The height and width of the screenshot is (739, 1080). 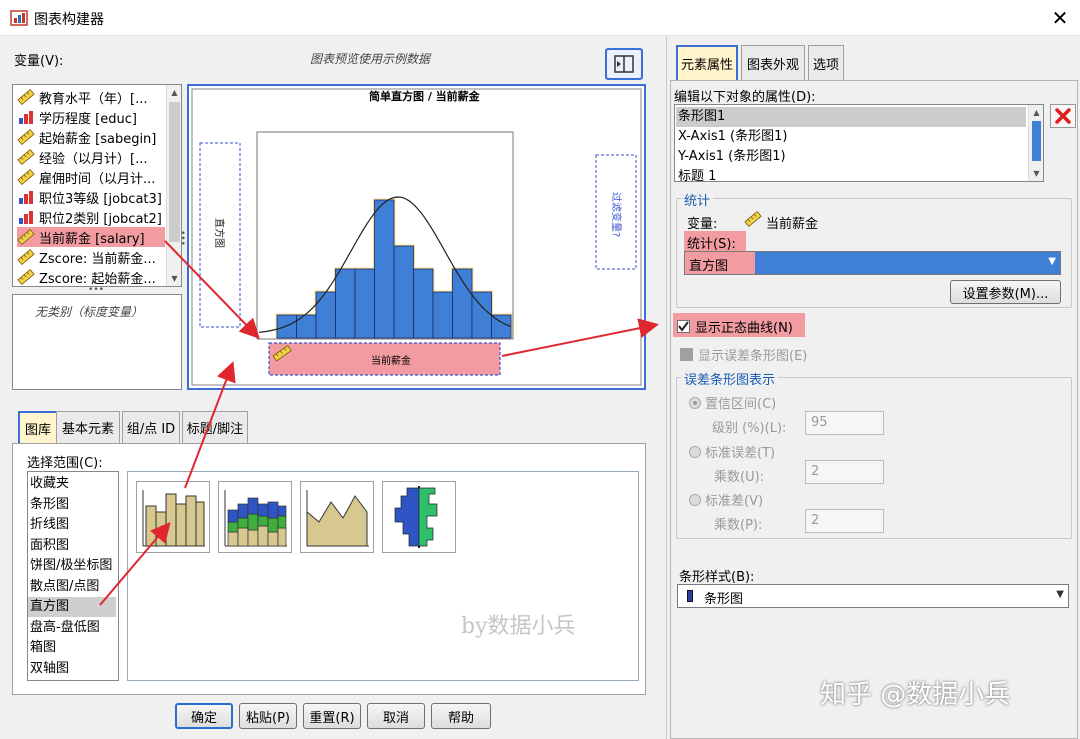 What do you see at coordinates (215, 427) in the screenshot?
I see `tab-titles-footnotes: 标题/脚注` at bounding box center [215, 427].